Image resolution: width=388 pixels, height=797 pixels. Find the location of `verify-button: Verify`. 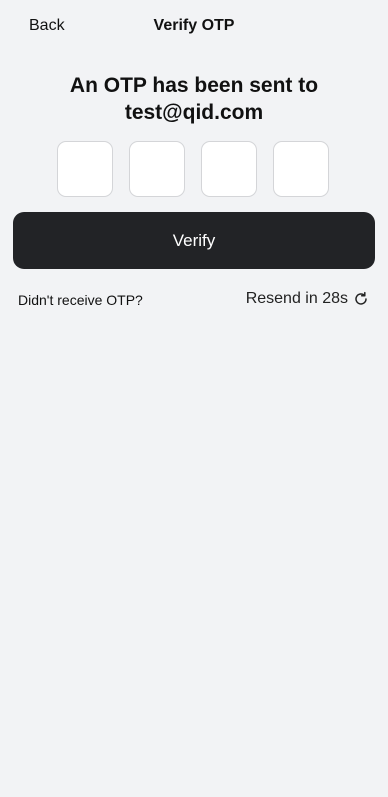

verify-button: Verify is located at coordinates (194, 240).